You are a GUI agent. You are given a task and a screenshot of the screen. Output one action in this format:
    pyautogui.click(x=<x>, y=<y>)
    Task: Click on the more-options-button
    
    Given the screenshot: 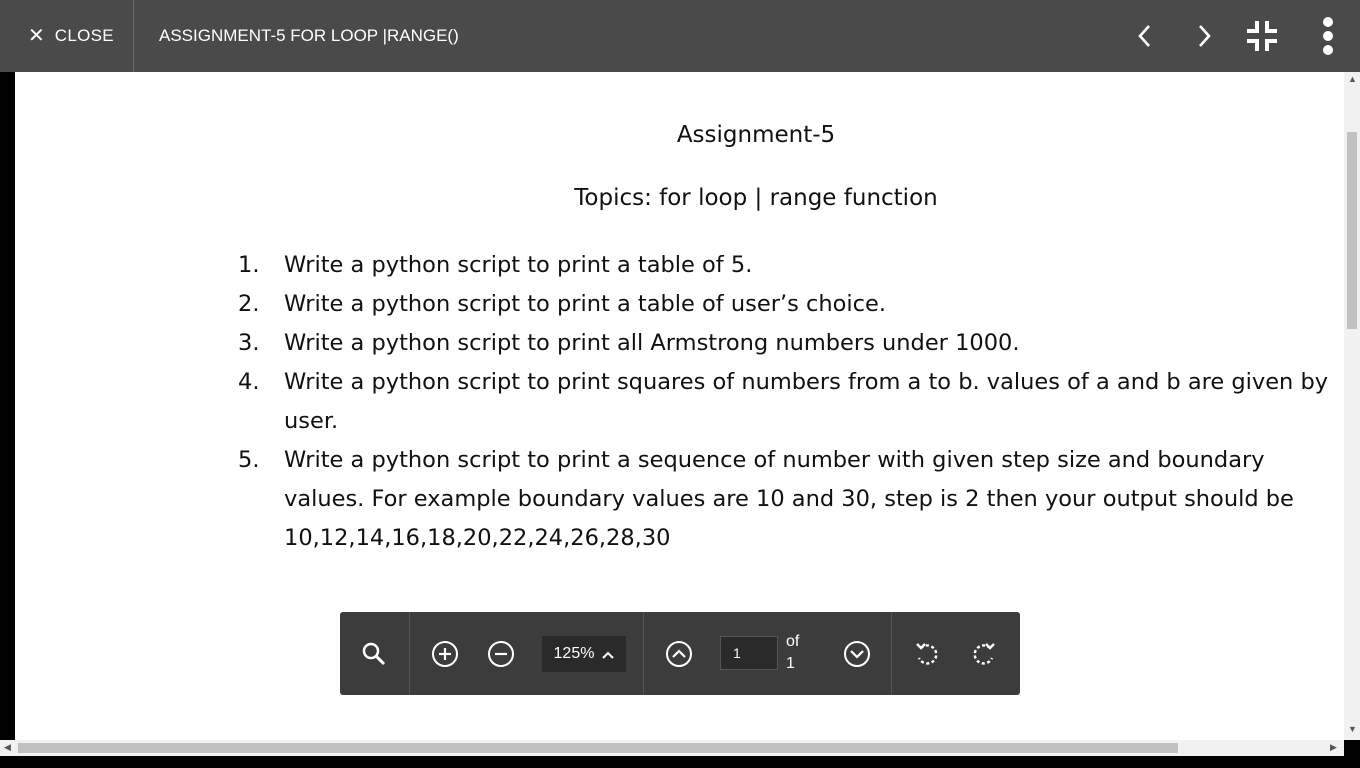 What is the action you would take?
    pyautogui.click(x=1328, y=36)
    